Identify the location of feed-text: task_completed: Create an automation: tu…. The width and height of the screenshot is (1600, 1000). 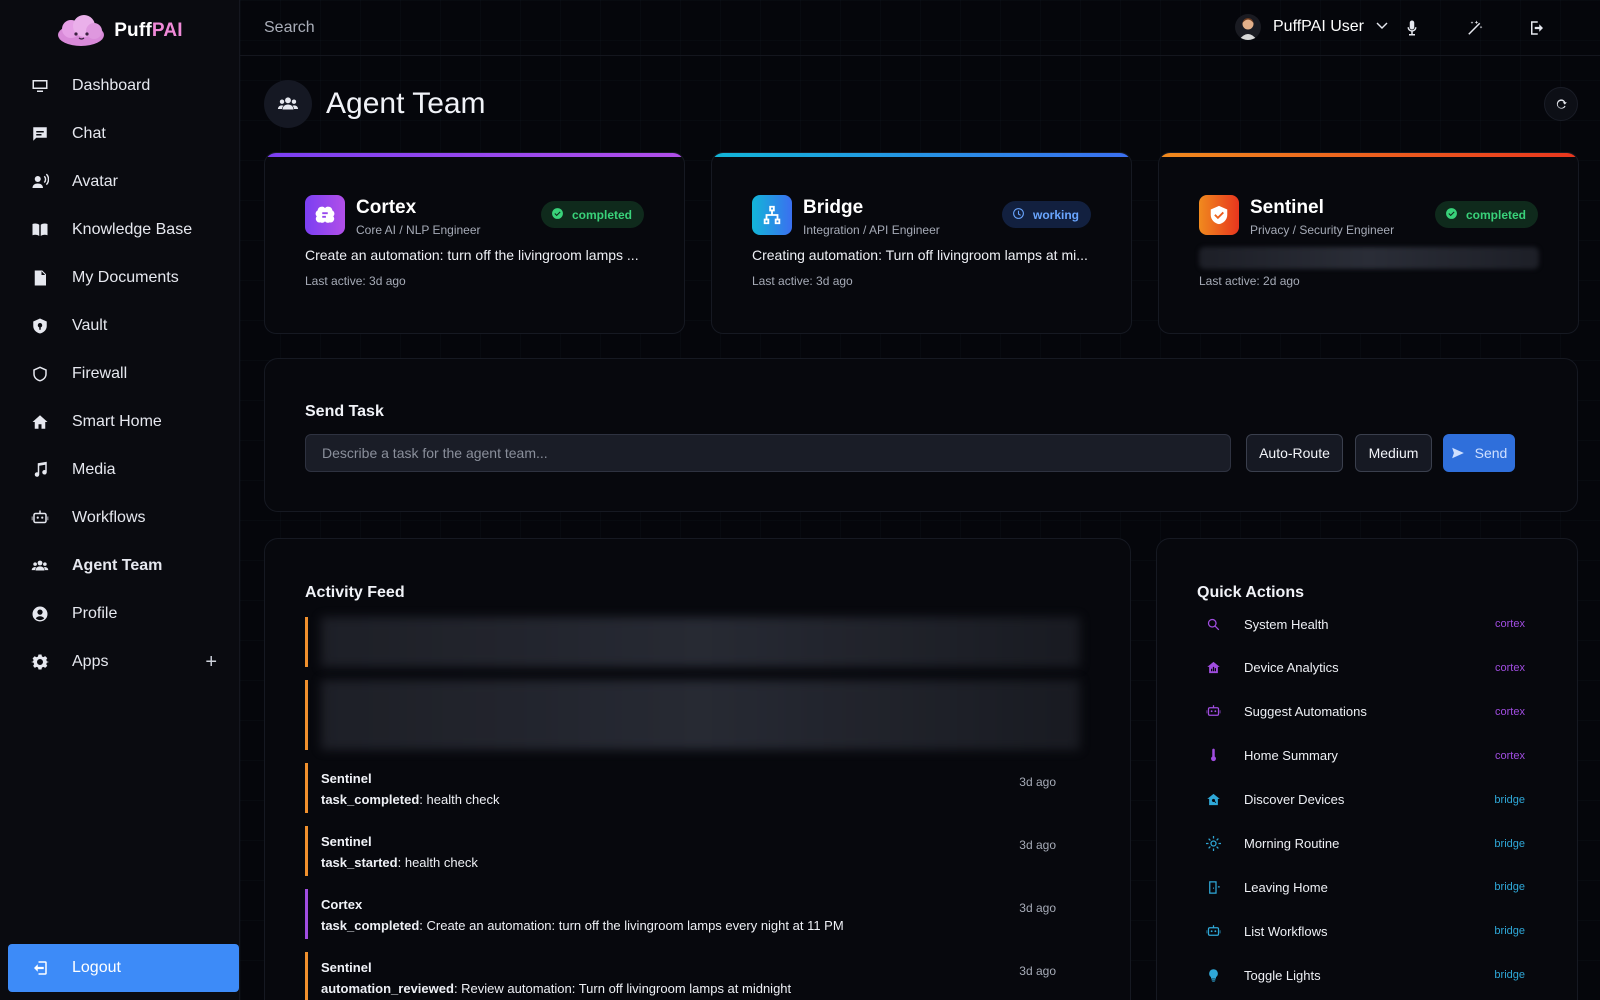
(700, 925).